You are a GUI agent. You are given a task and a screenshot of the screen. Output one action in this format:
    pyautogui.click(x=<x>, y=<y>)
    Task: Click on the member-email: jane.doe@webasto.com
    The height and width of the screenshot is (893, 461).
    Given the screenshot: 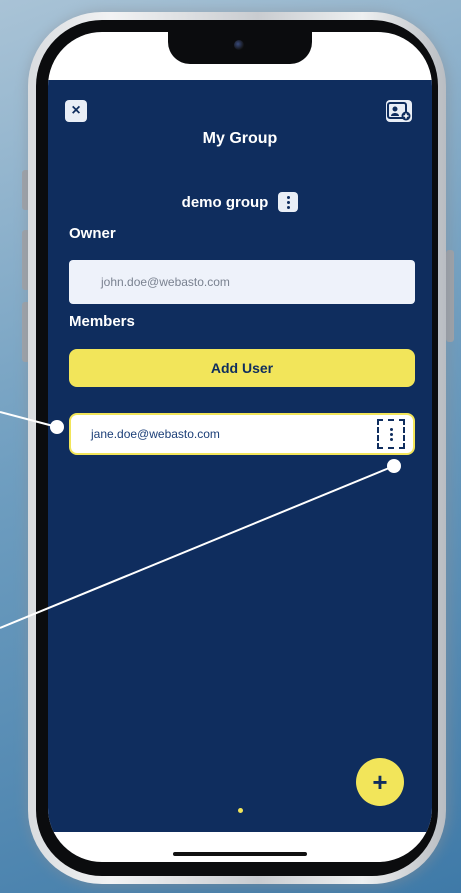 What is the action you would take?
    pyautogui.click(x=155, y=434)
    